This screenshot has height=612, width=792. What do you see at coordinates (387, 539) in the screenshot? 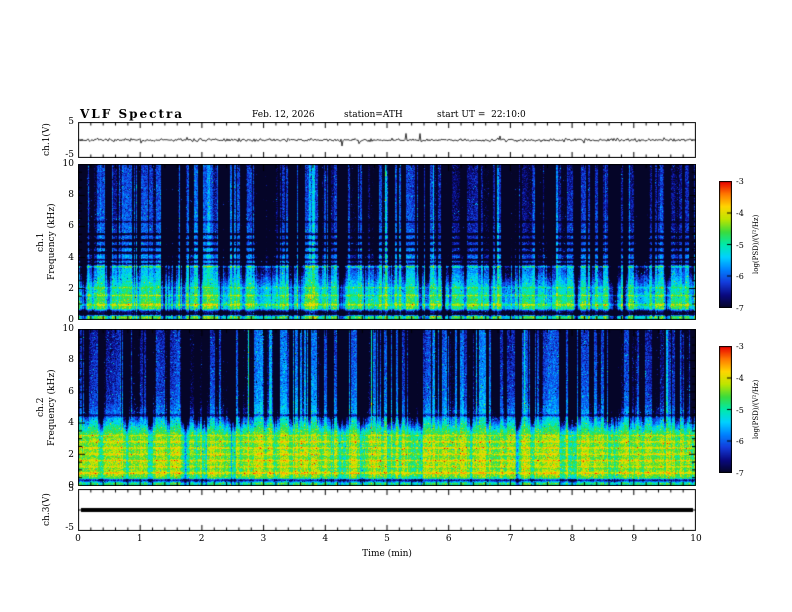
I see `x-tick-label: 5` at bounding box center [387, 539].